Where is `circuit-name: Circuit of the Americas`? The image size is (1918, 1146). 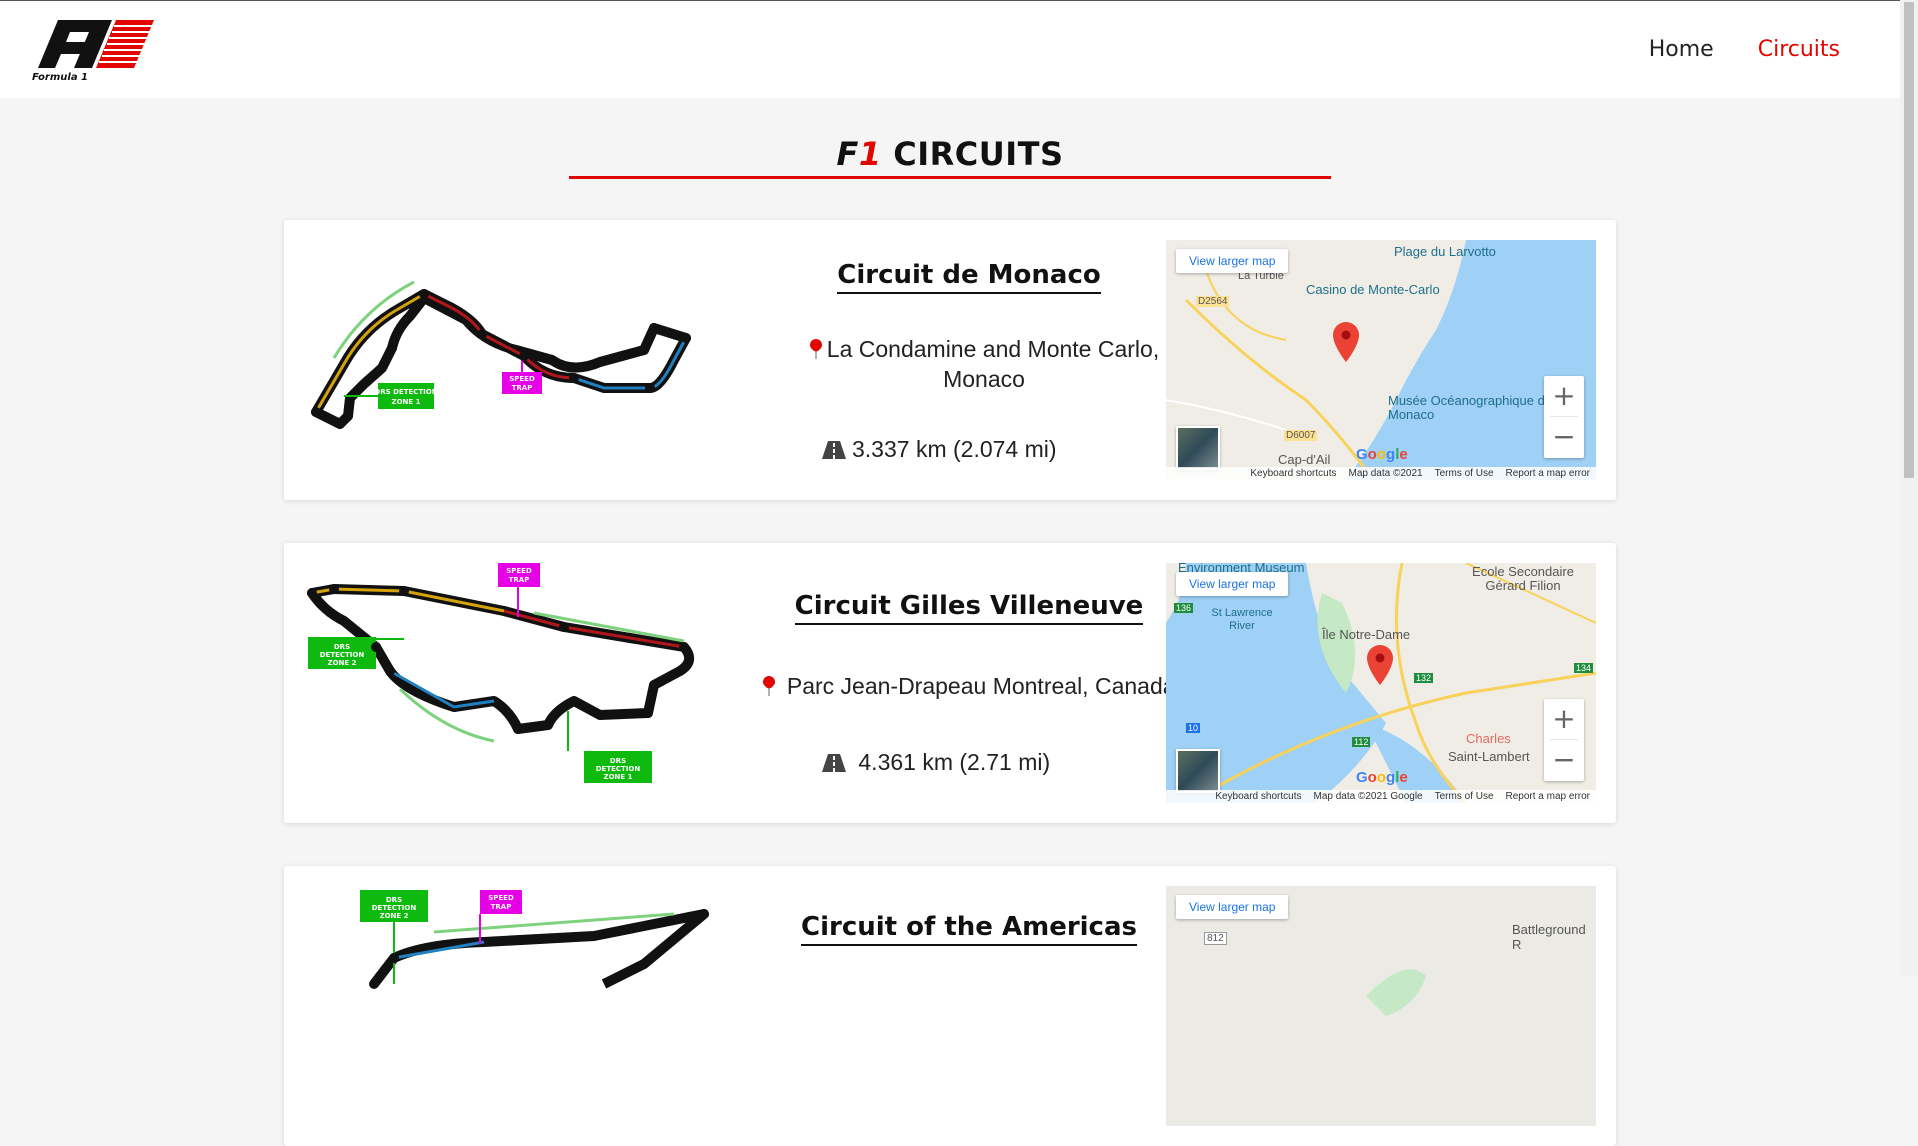 circuit-name: Circuit of the Americas is located at coordinates (969, 929).